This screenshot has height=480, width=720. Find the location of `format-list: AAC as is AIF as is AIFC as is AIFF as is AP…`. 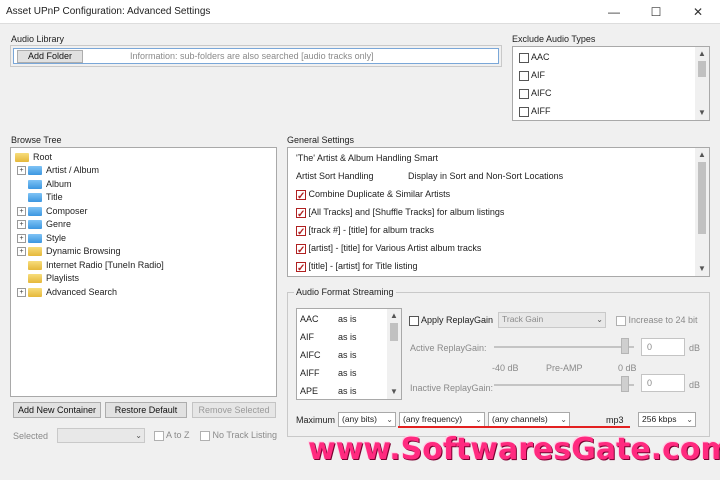

format-list: AAC as is AIF as is AIFC as is AIFF as is AP… is located at coordinates (349, 354).